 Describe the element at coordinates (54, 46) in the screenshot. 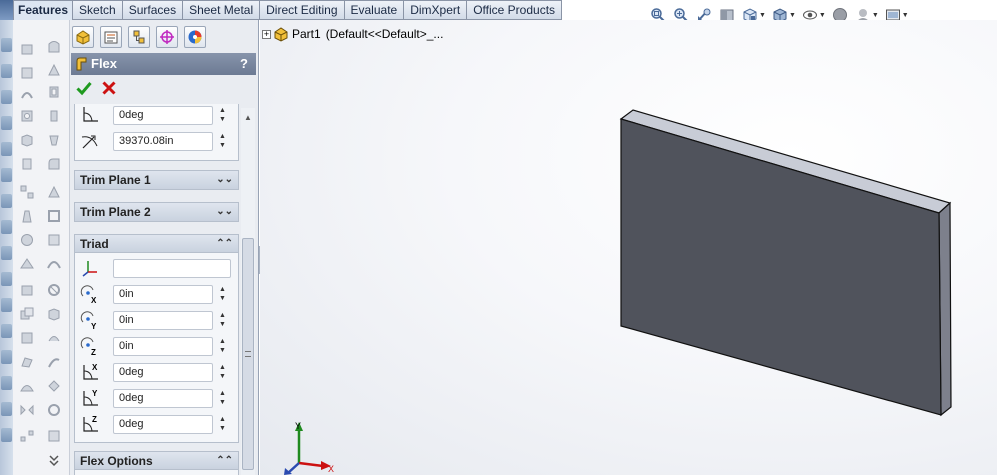

I see `revolved-boss-icon` at that location.